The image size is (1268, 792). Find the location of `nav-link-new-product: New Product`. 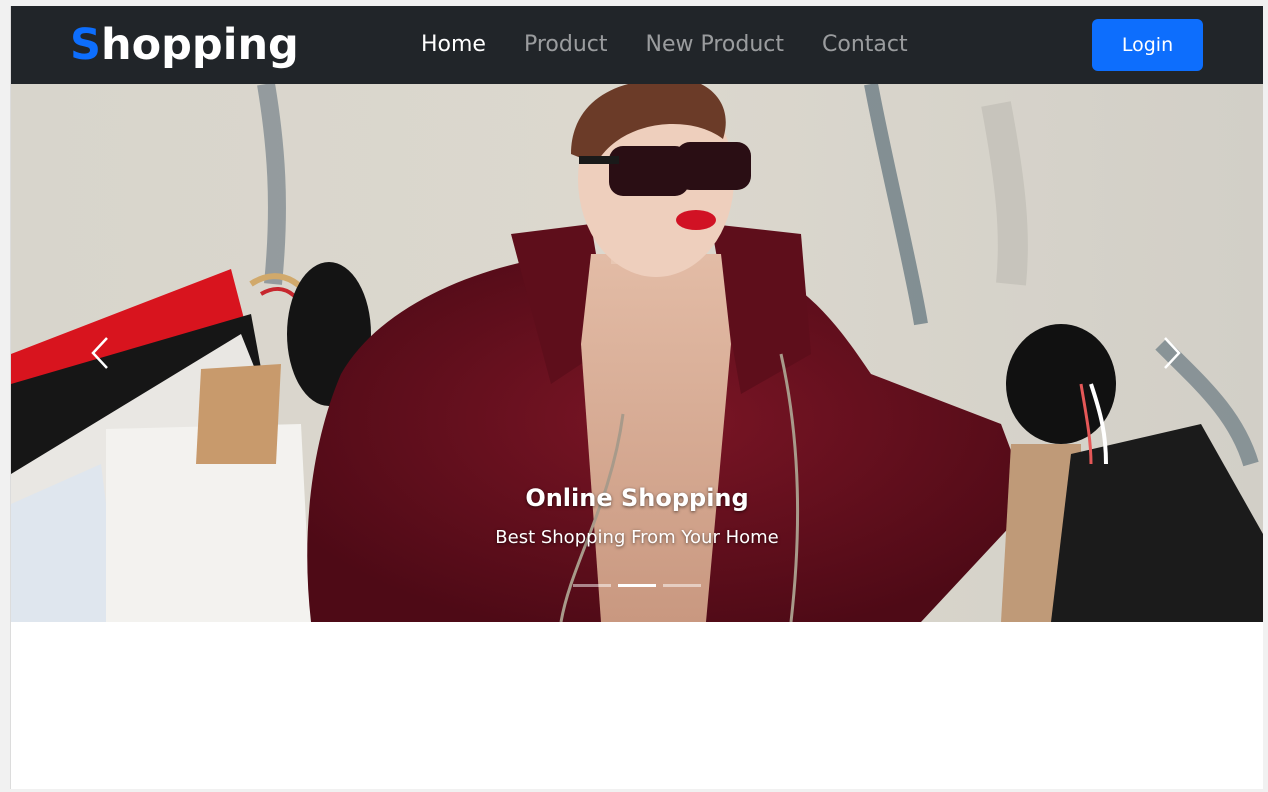

nav-link-new-product: New Product is located at coordinates (715, 45).